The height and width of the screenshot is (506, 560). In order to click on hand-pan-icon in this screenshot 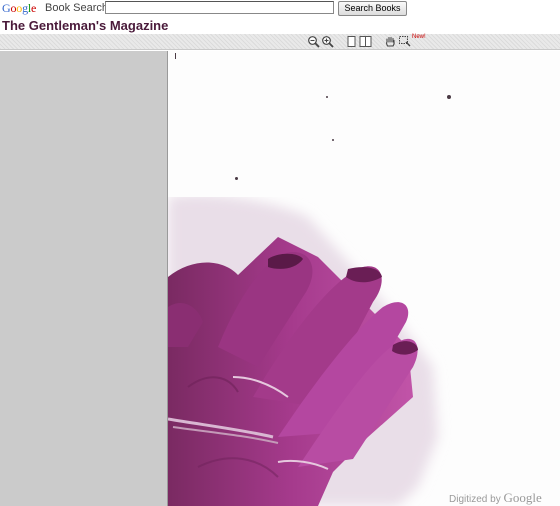, I will do `click(390, 41)`.